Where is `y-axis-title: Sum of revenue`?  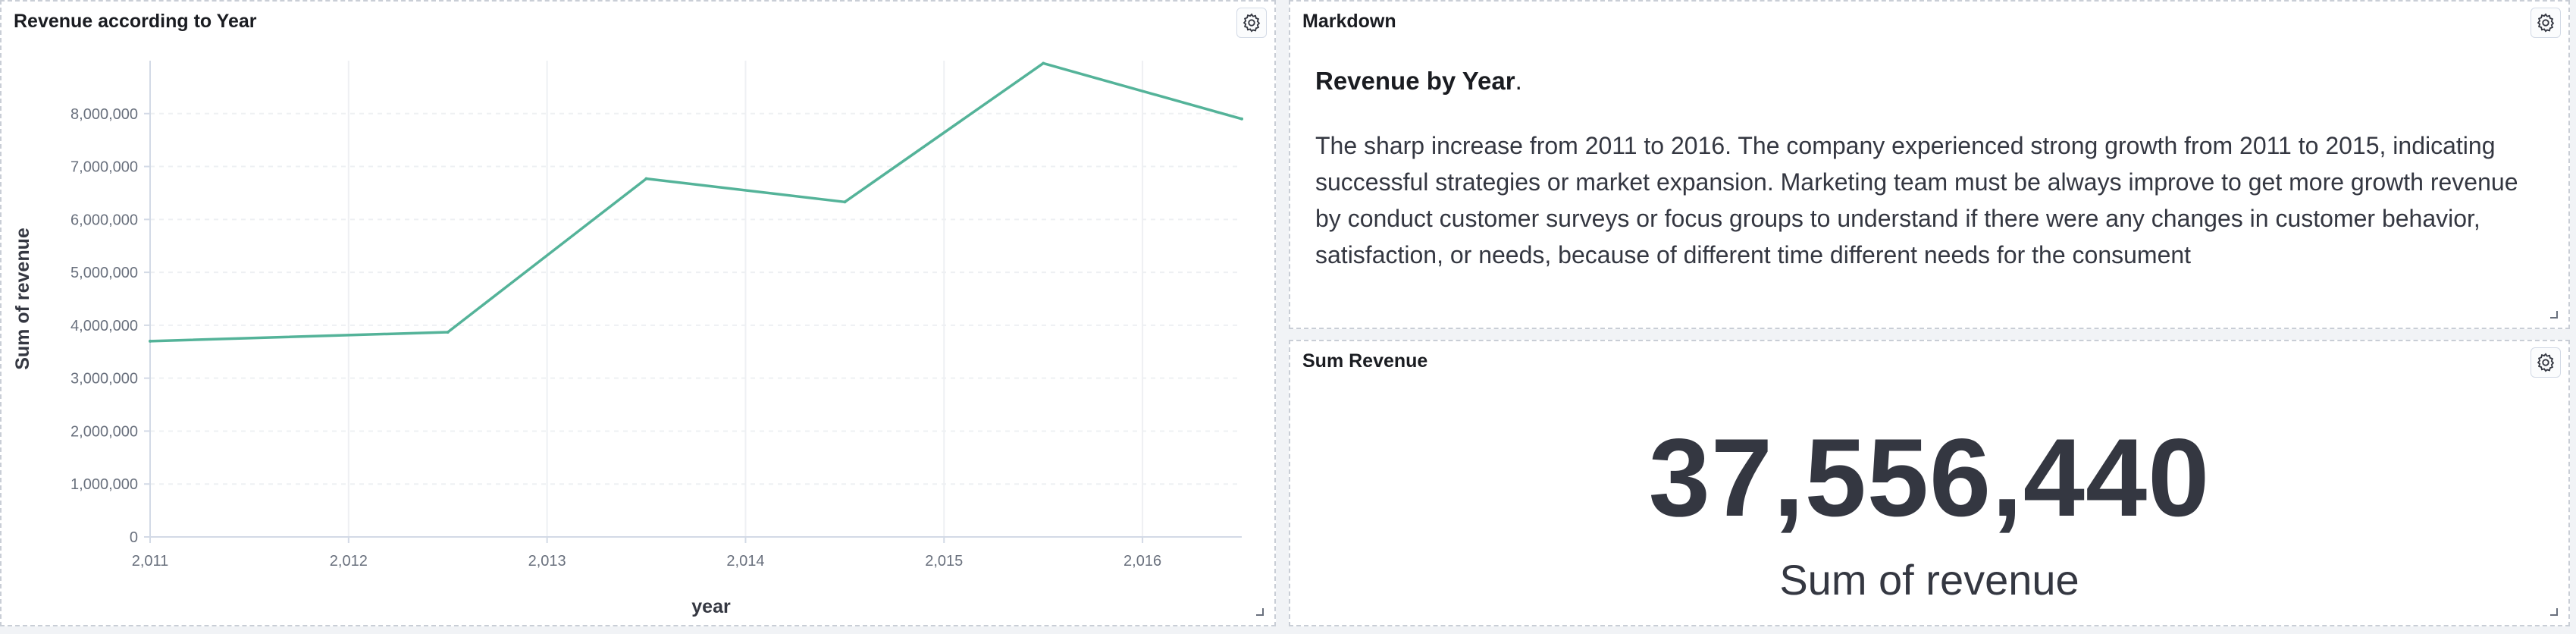 y-axis-title: Sum of revenue is located at coordinates (23, 299).